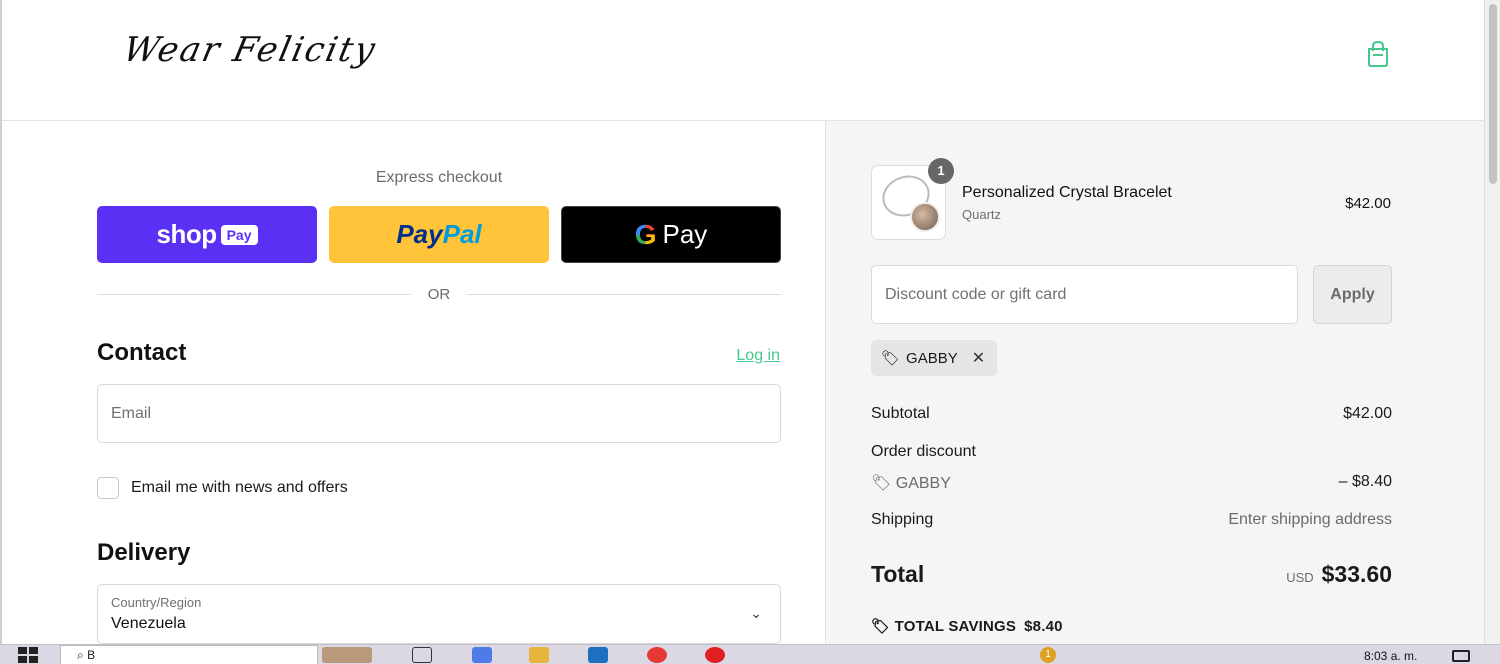  What do you see at coordinates (439, 177) in the screenshot?
I see `express-checkout-title: Express checkout` at bounding box center [439, 177].